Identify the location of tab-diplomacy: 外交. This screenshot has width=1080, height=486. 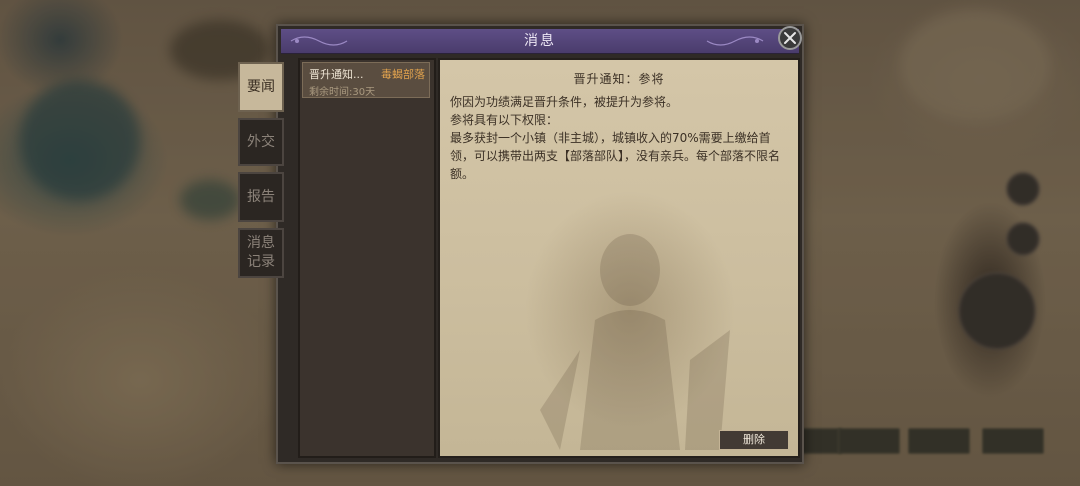
(261, 142).